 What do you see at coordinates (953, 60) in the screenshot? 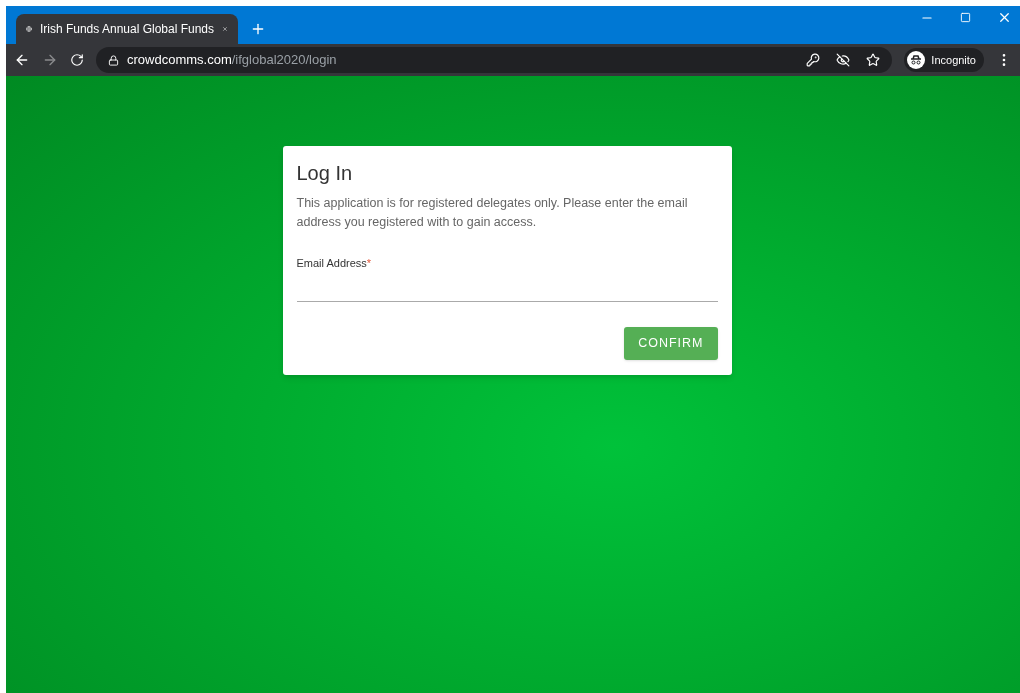
I see `incognito-label: Incognito` at bounding box center [953, 60].